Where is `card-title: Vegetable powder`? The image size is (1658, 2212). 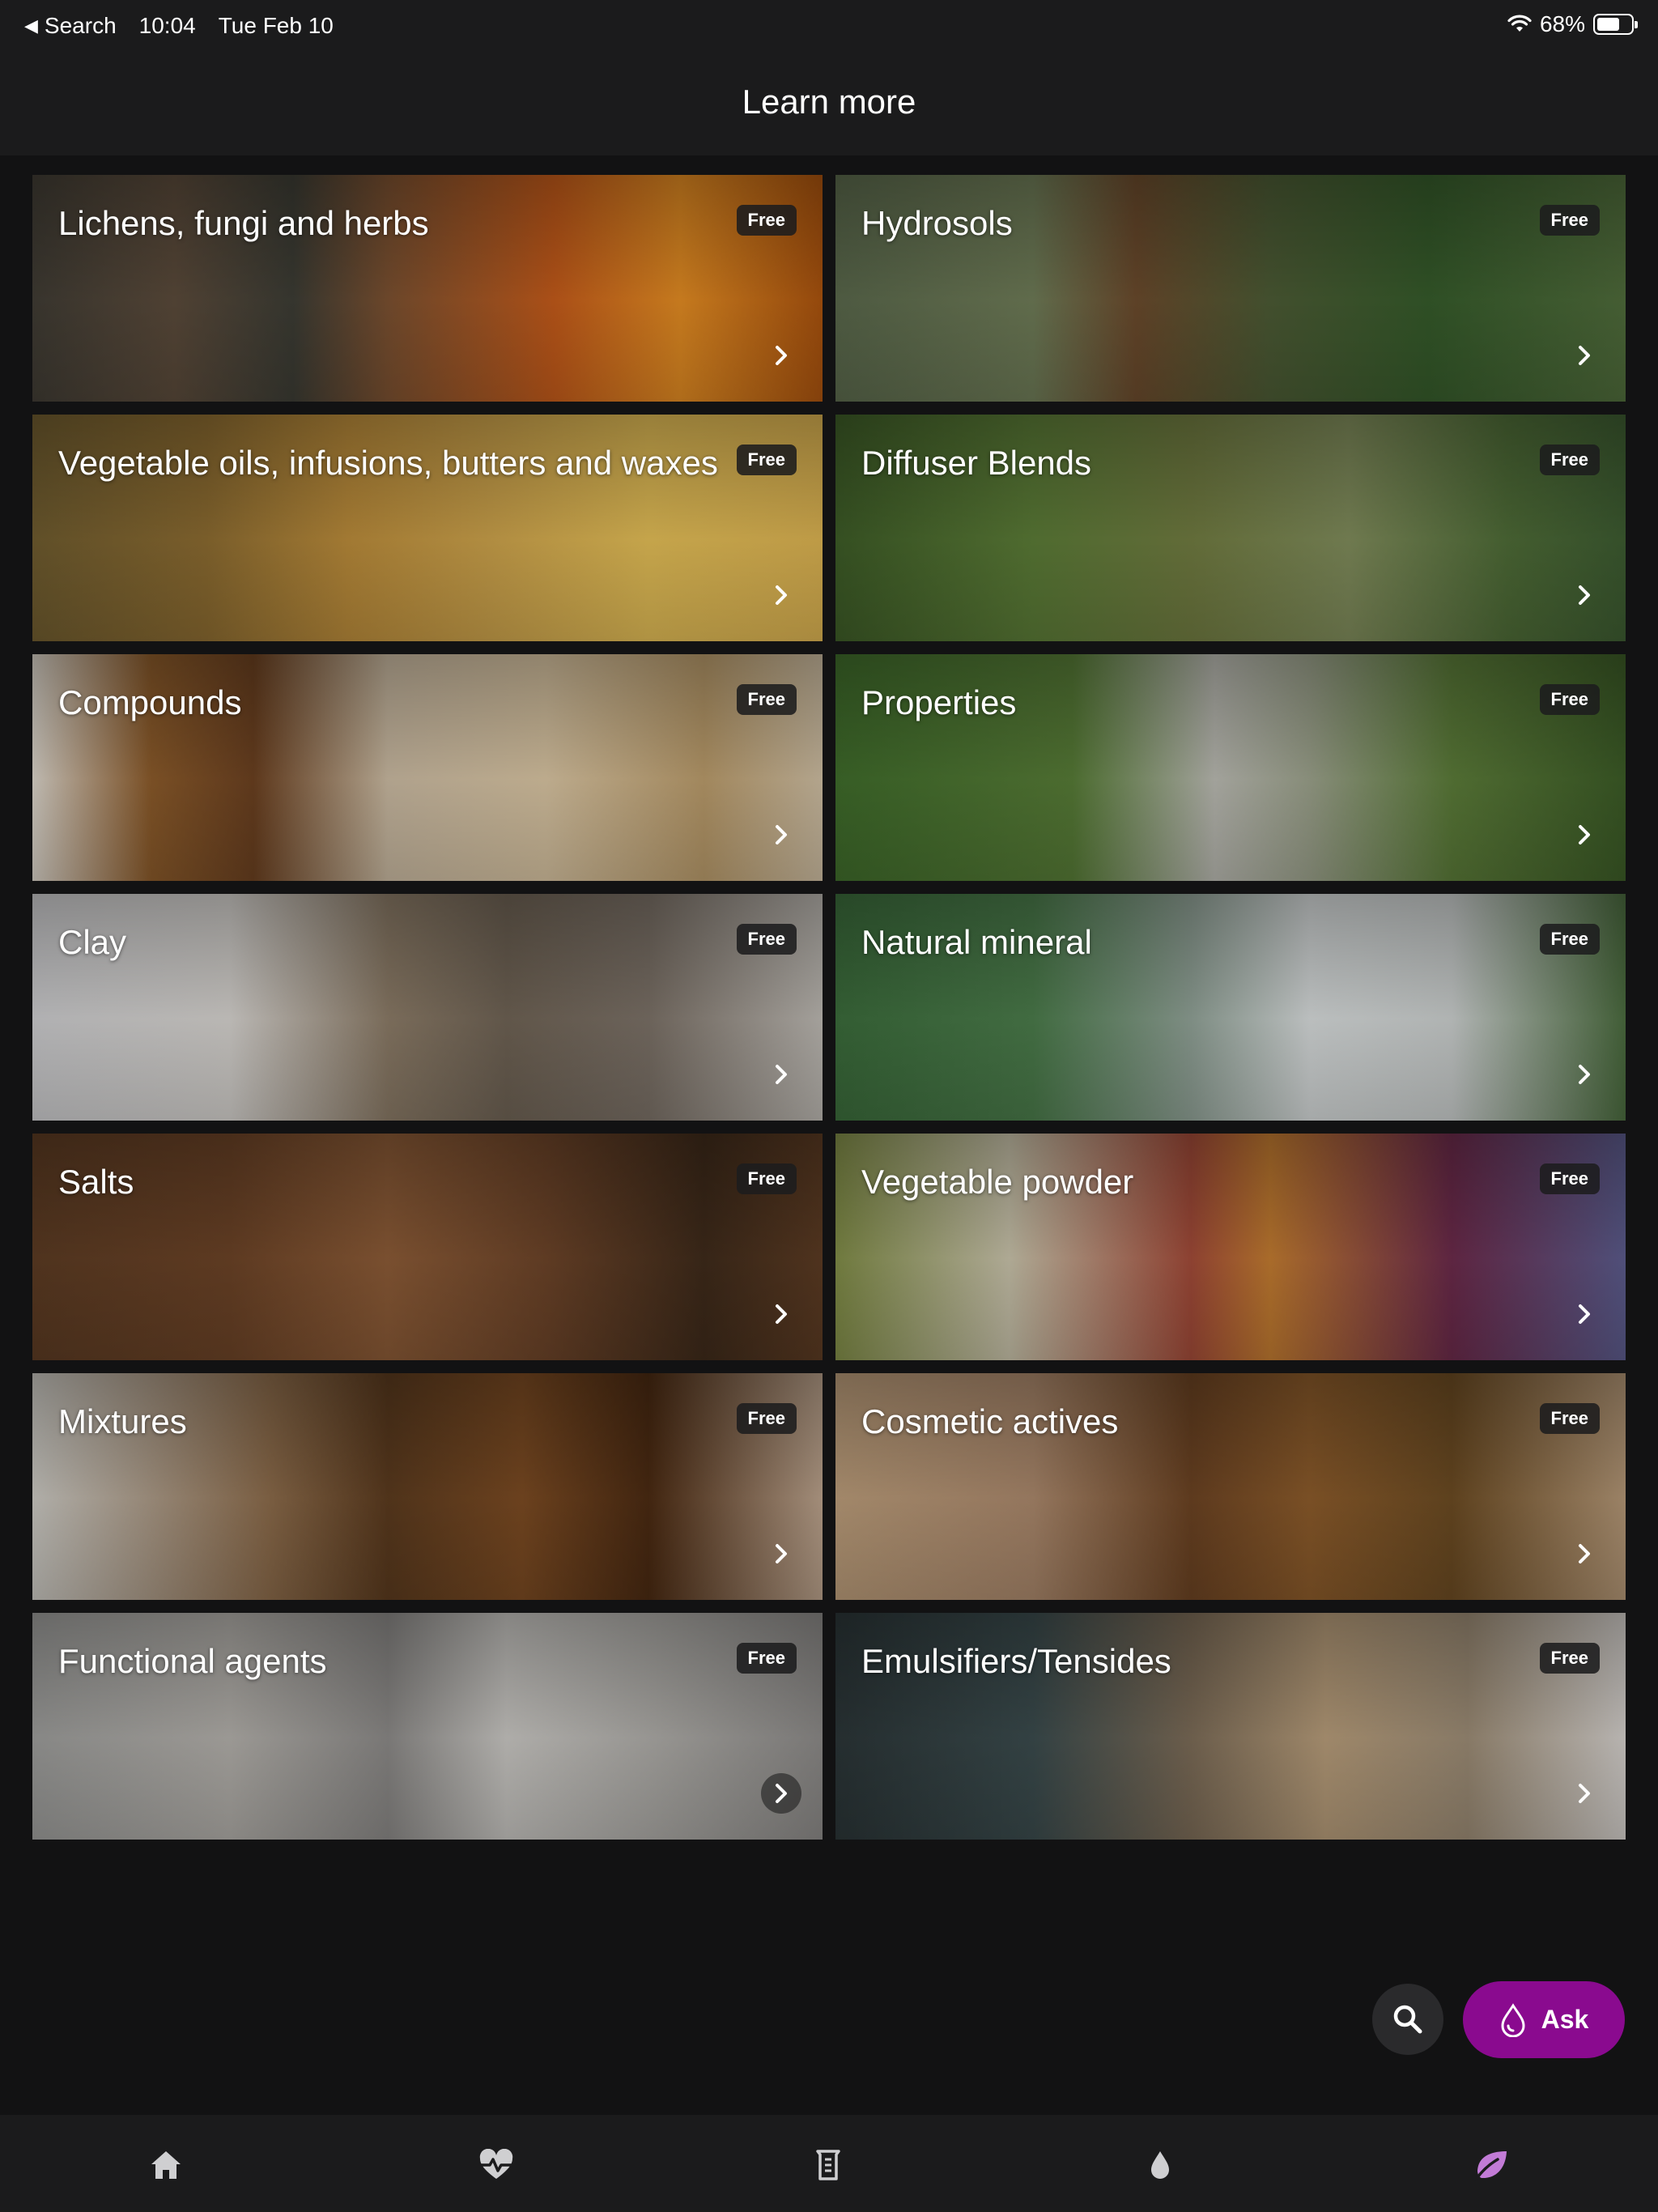
card-title: Vegetable powder is located at coordinates (997, 1182).